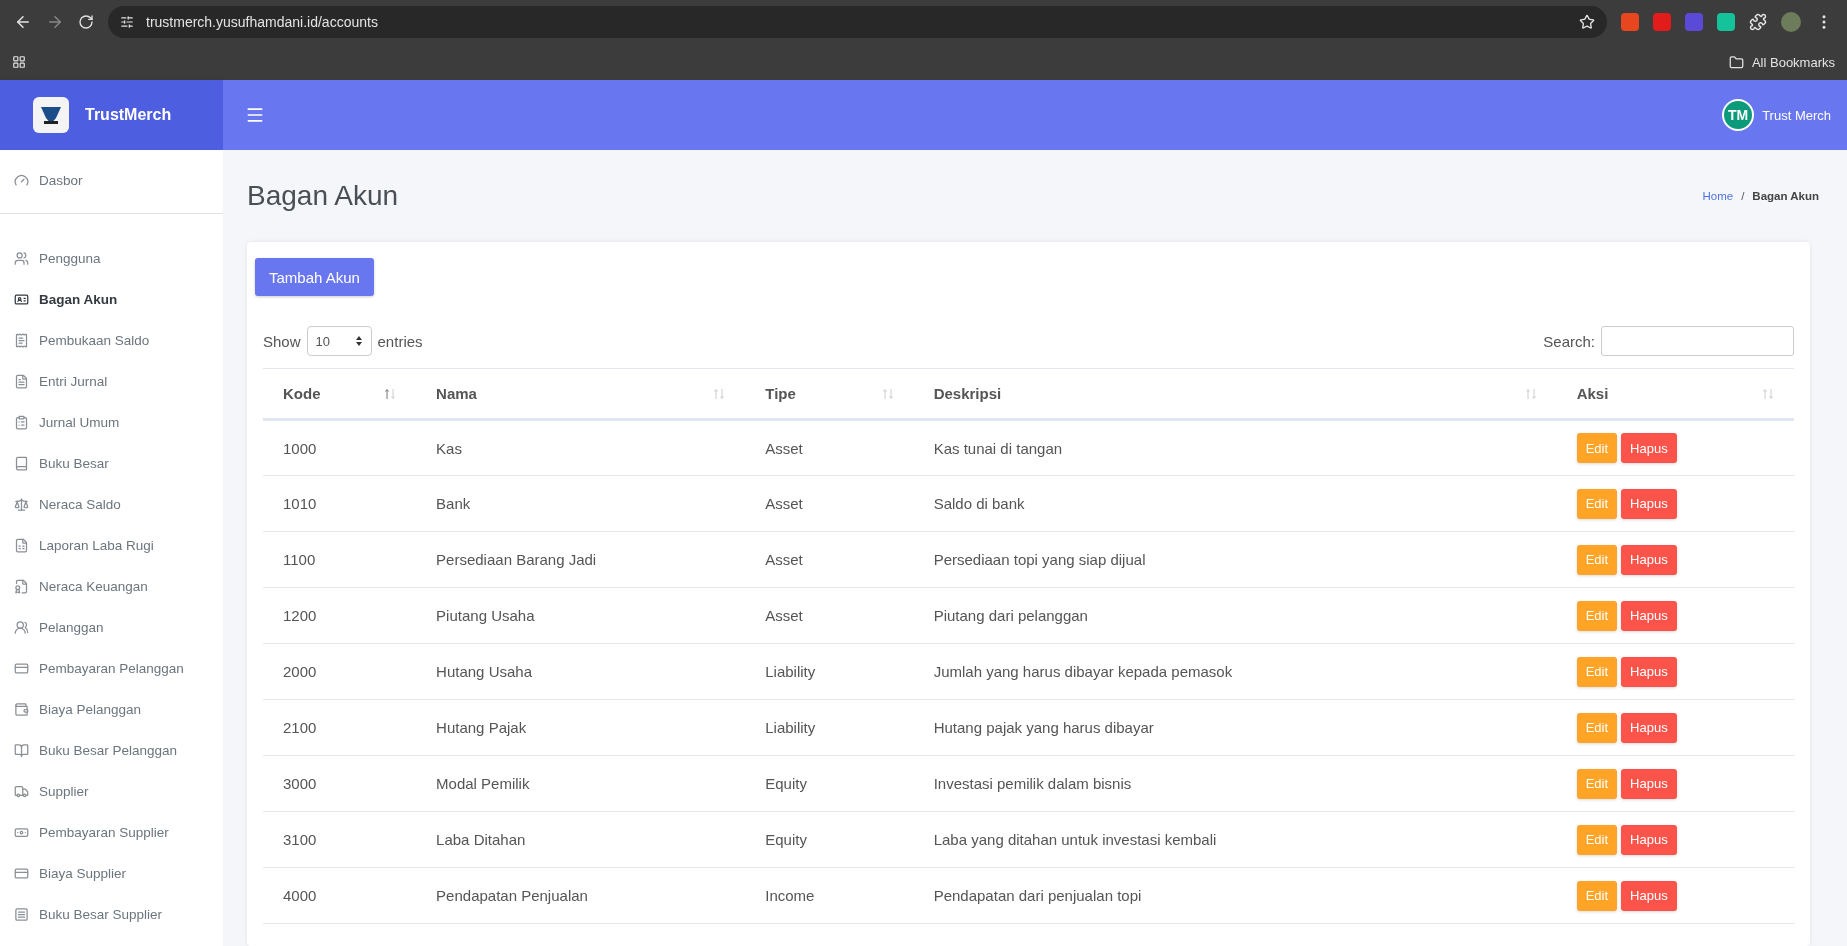  What do you see at coordinates (340, 671) in the screenshot?
I see `table-cell: 2000` at bounding box center [340, 671].